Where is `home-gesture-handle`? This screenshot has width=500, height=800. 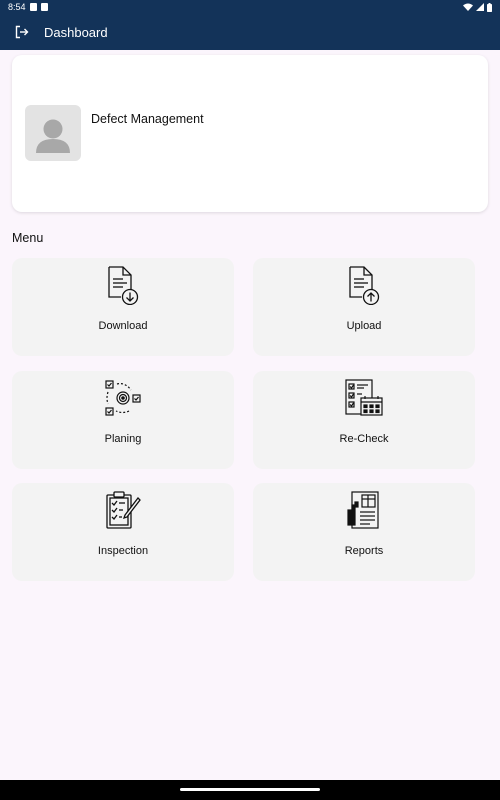 home-gesture-handle is located at coordinates (250, 789).